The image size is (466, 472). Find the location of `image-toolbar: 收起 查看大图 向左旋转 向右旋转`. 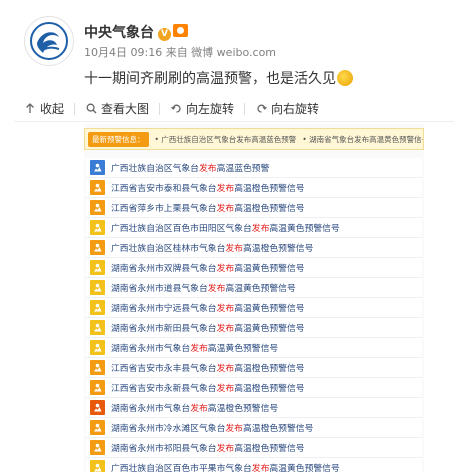

image-toolbar: 收起 查看大图 向左旋转 向右旋转 is located at coordinates (234, 109).